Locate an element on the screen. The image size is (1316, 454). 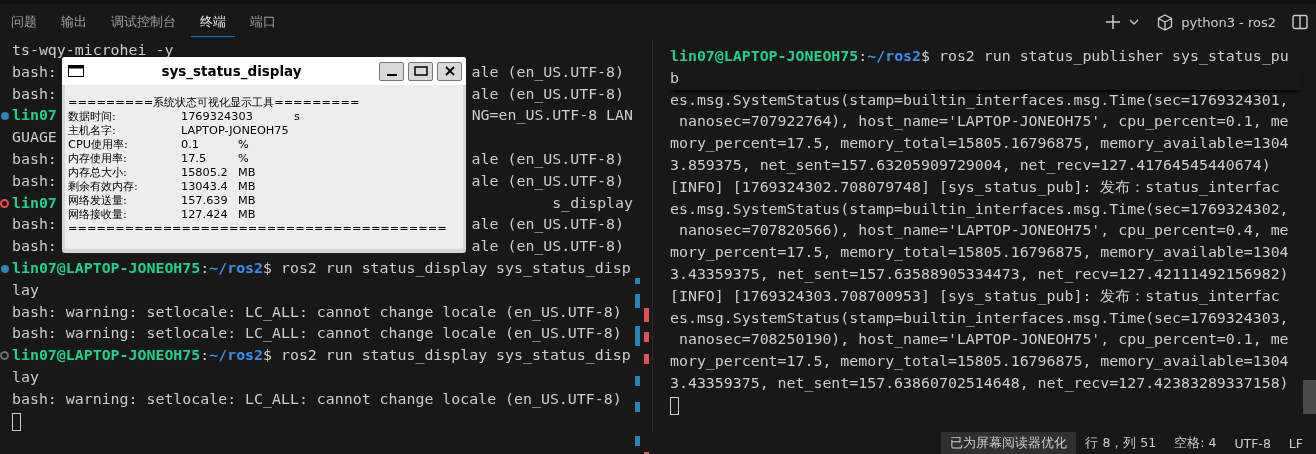
terminal-text: 3.859375, net_sent=157.63205909729004, net_recv=127.41764545440674) is located at coordinates (970, 165).